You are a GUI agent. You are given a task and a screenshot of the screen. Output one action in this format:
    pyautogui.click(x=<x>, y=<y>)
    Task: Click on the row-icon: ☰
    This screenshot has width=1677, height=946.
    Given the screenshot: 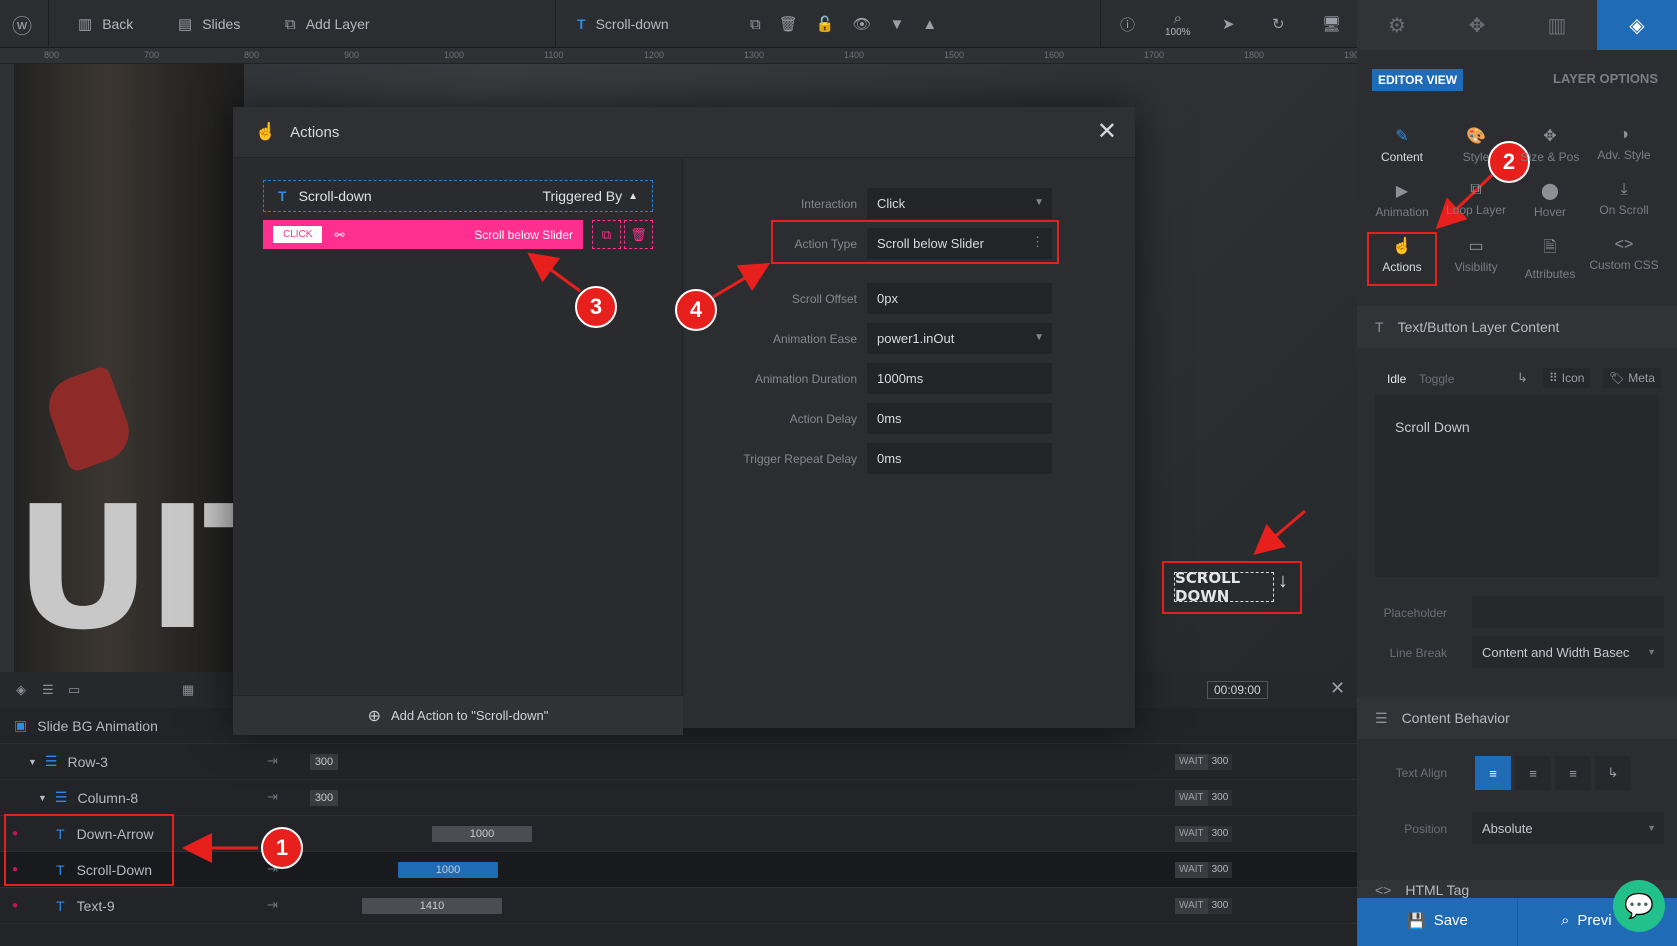 What is the action you would take?
    pyautogui.click(x=61, y=797)
    